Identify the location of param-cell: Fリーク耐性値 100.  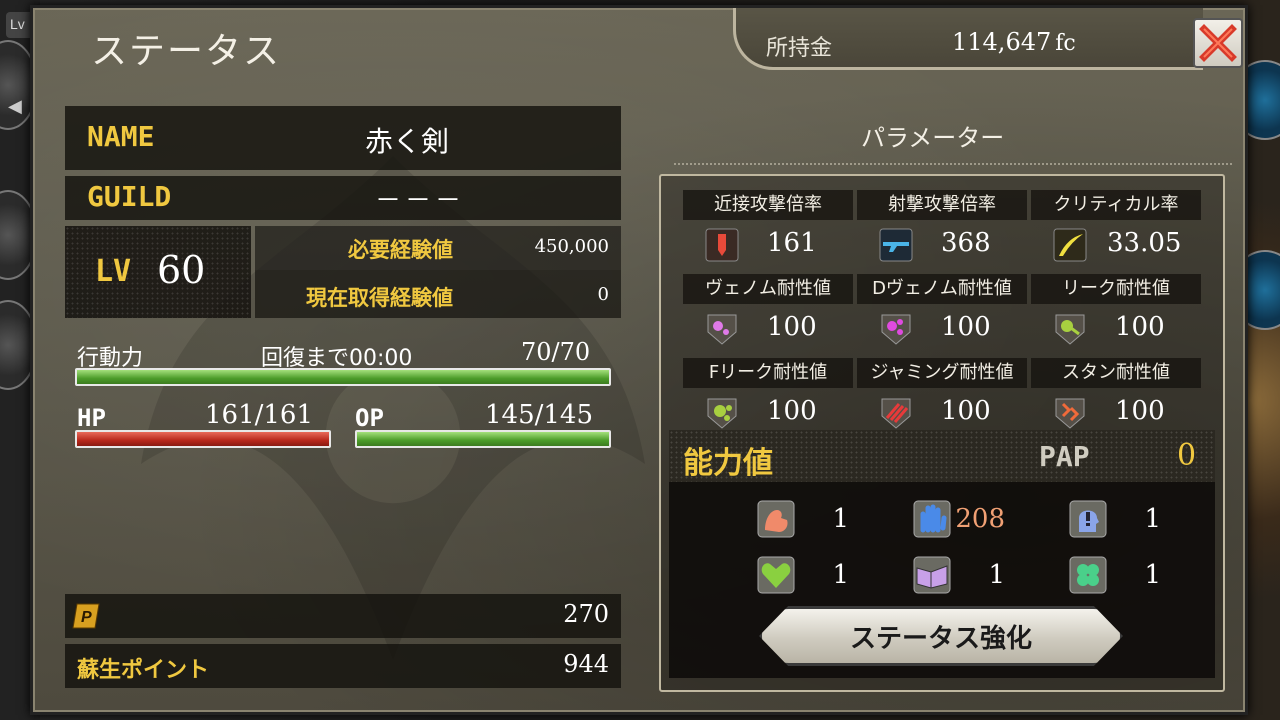
(768, 391).